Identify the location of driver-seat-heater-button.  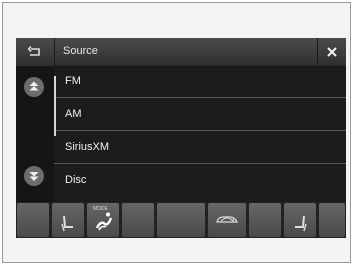
(68, 220).